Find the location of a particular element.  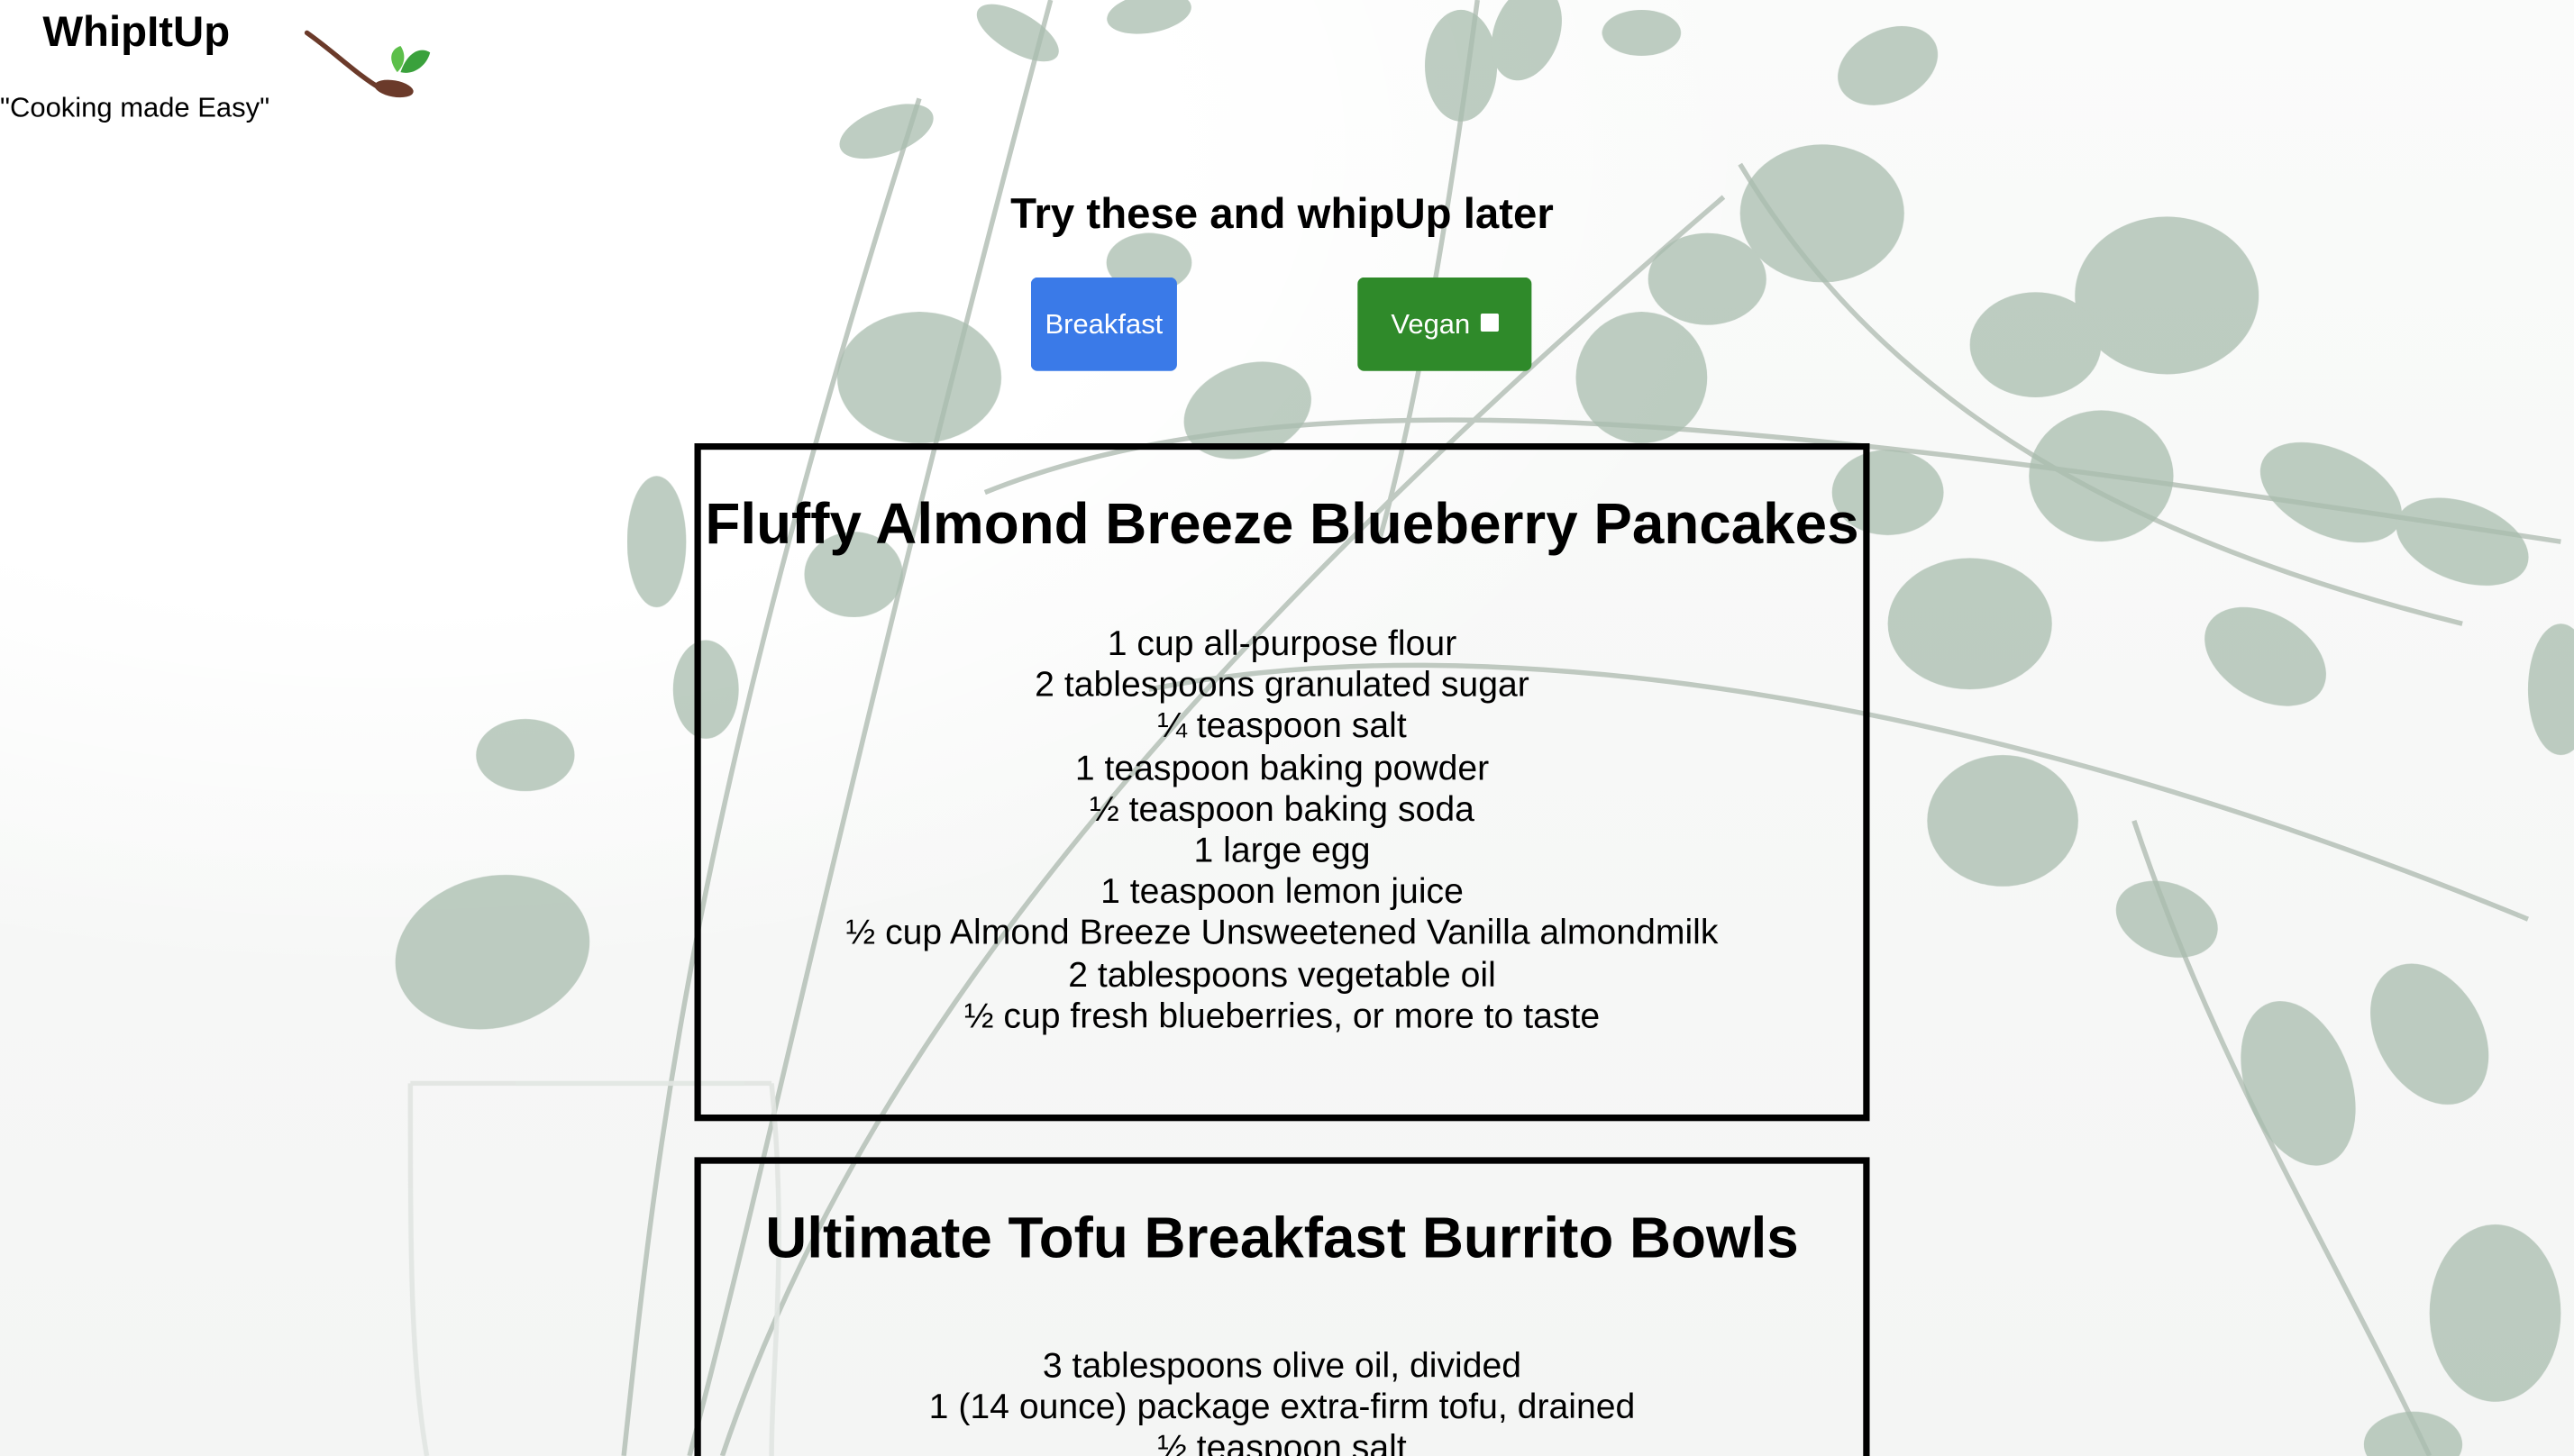

recipe-title: Ultimate Tofu Breakfast Burrito Bowls is located at coordinates (1282, 1239).